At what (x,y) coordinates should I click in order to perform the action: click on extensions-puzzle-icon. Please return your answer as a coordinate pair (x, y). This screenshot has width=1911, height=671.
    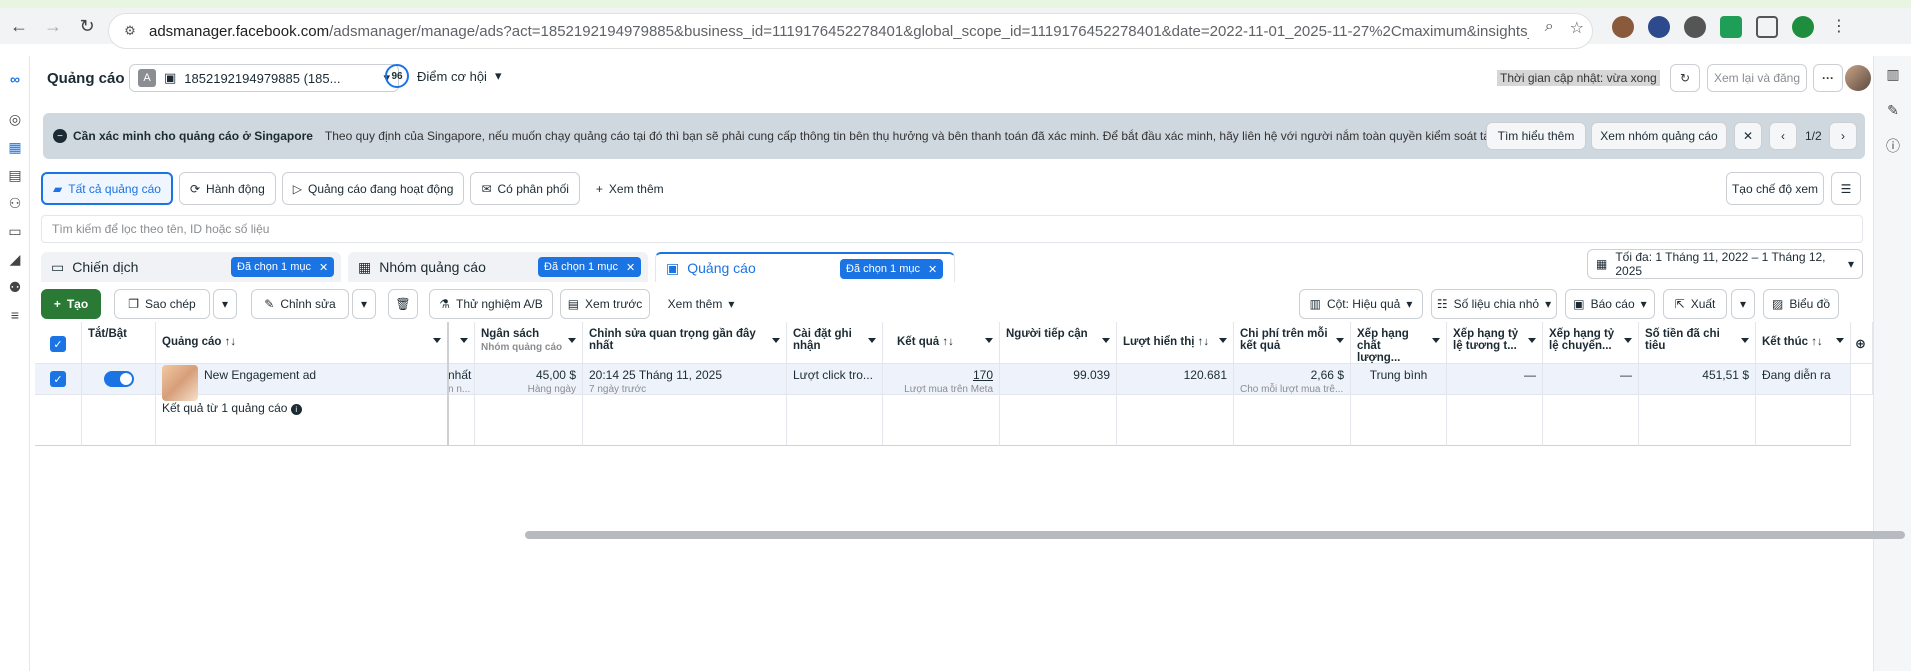
    Looking at the image, I should click on (1767, 27).